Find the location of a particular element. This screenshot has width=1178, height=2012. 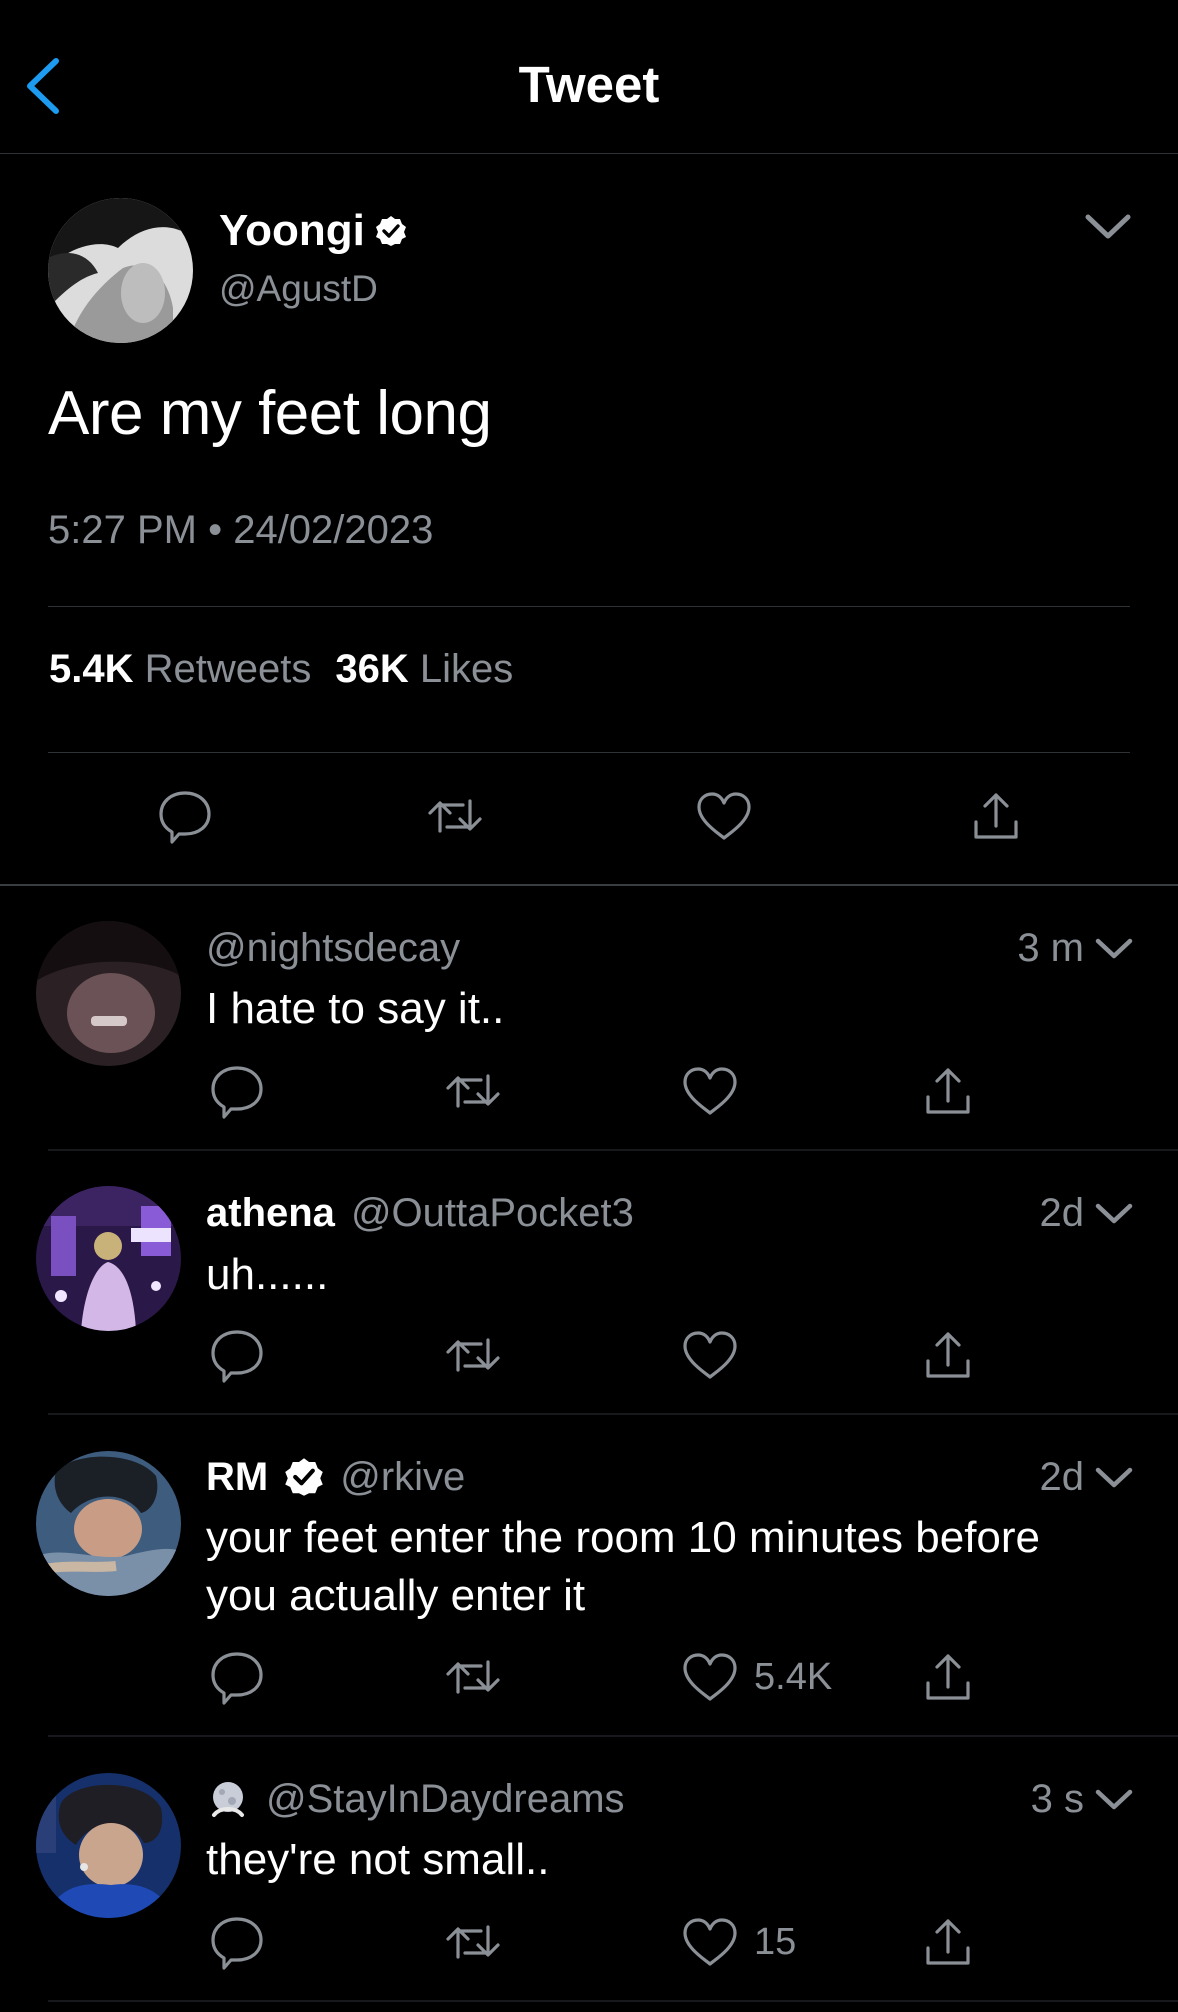

reply-handle: @nightsdecay is located at coordinates (333, 948).